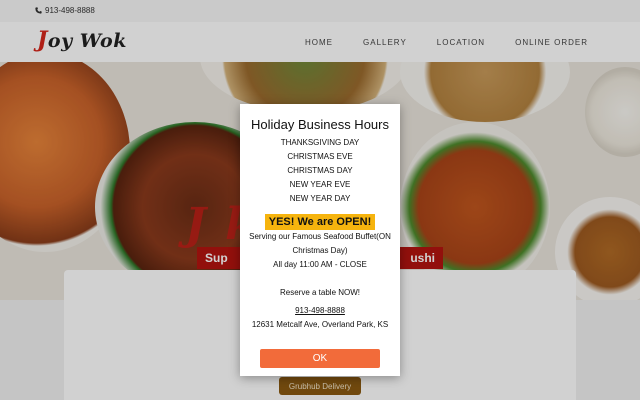  I want to click on modal-phone-link: 913-498-8888, so click(320, 311).